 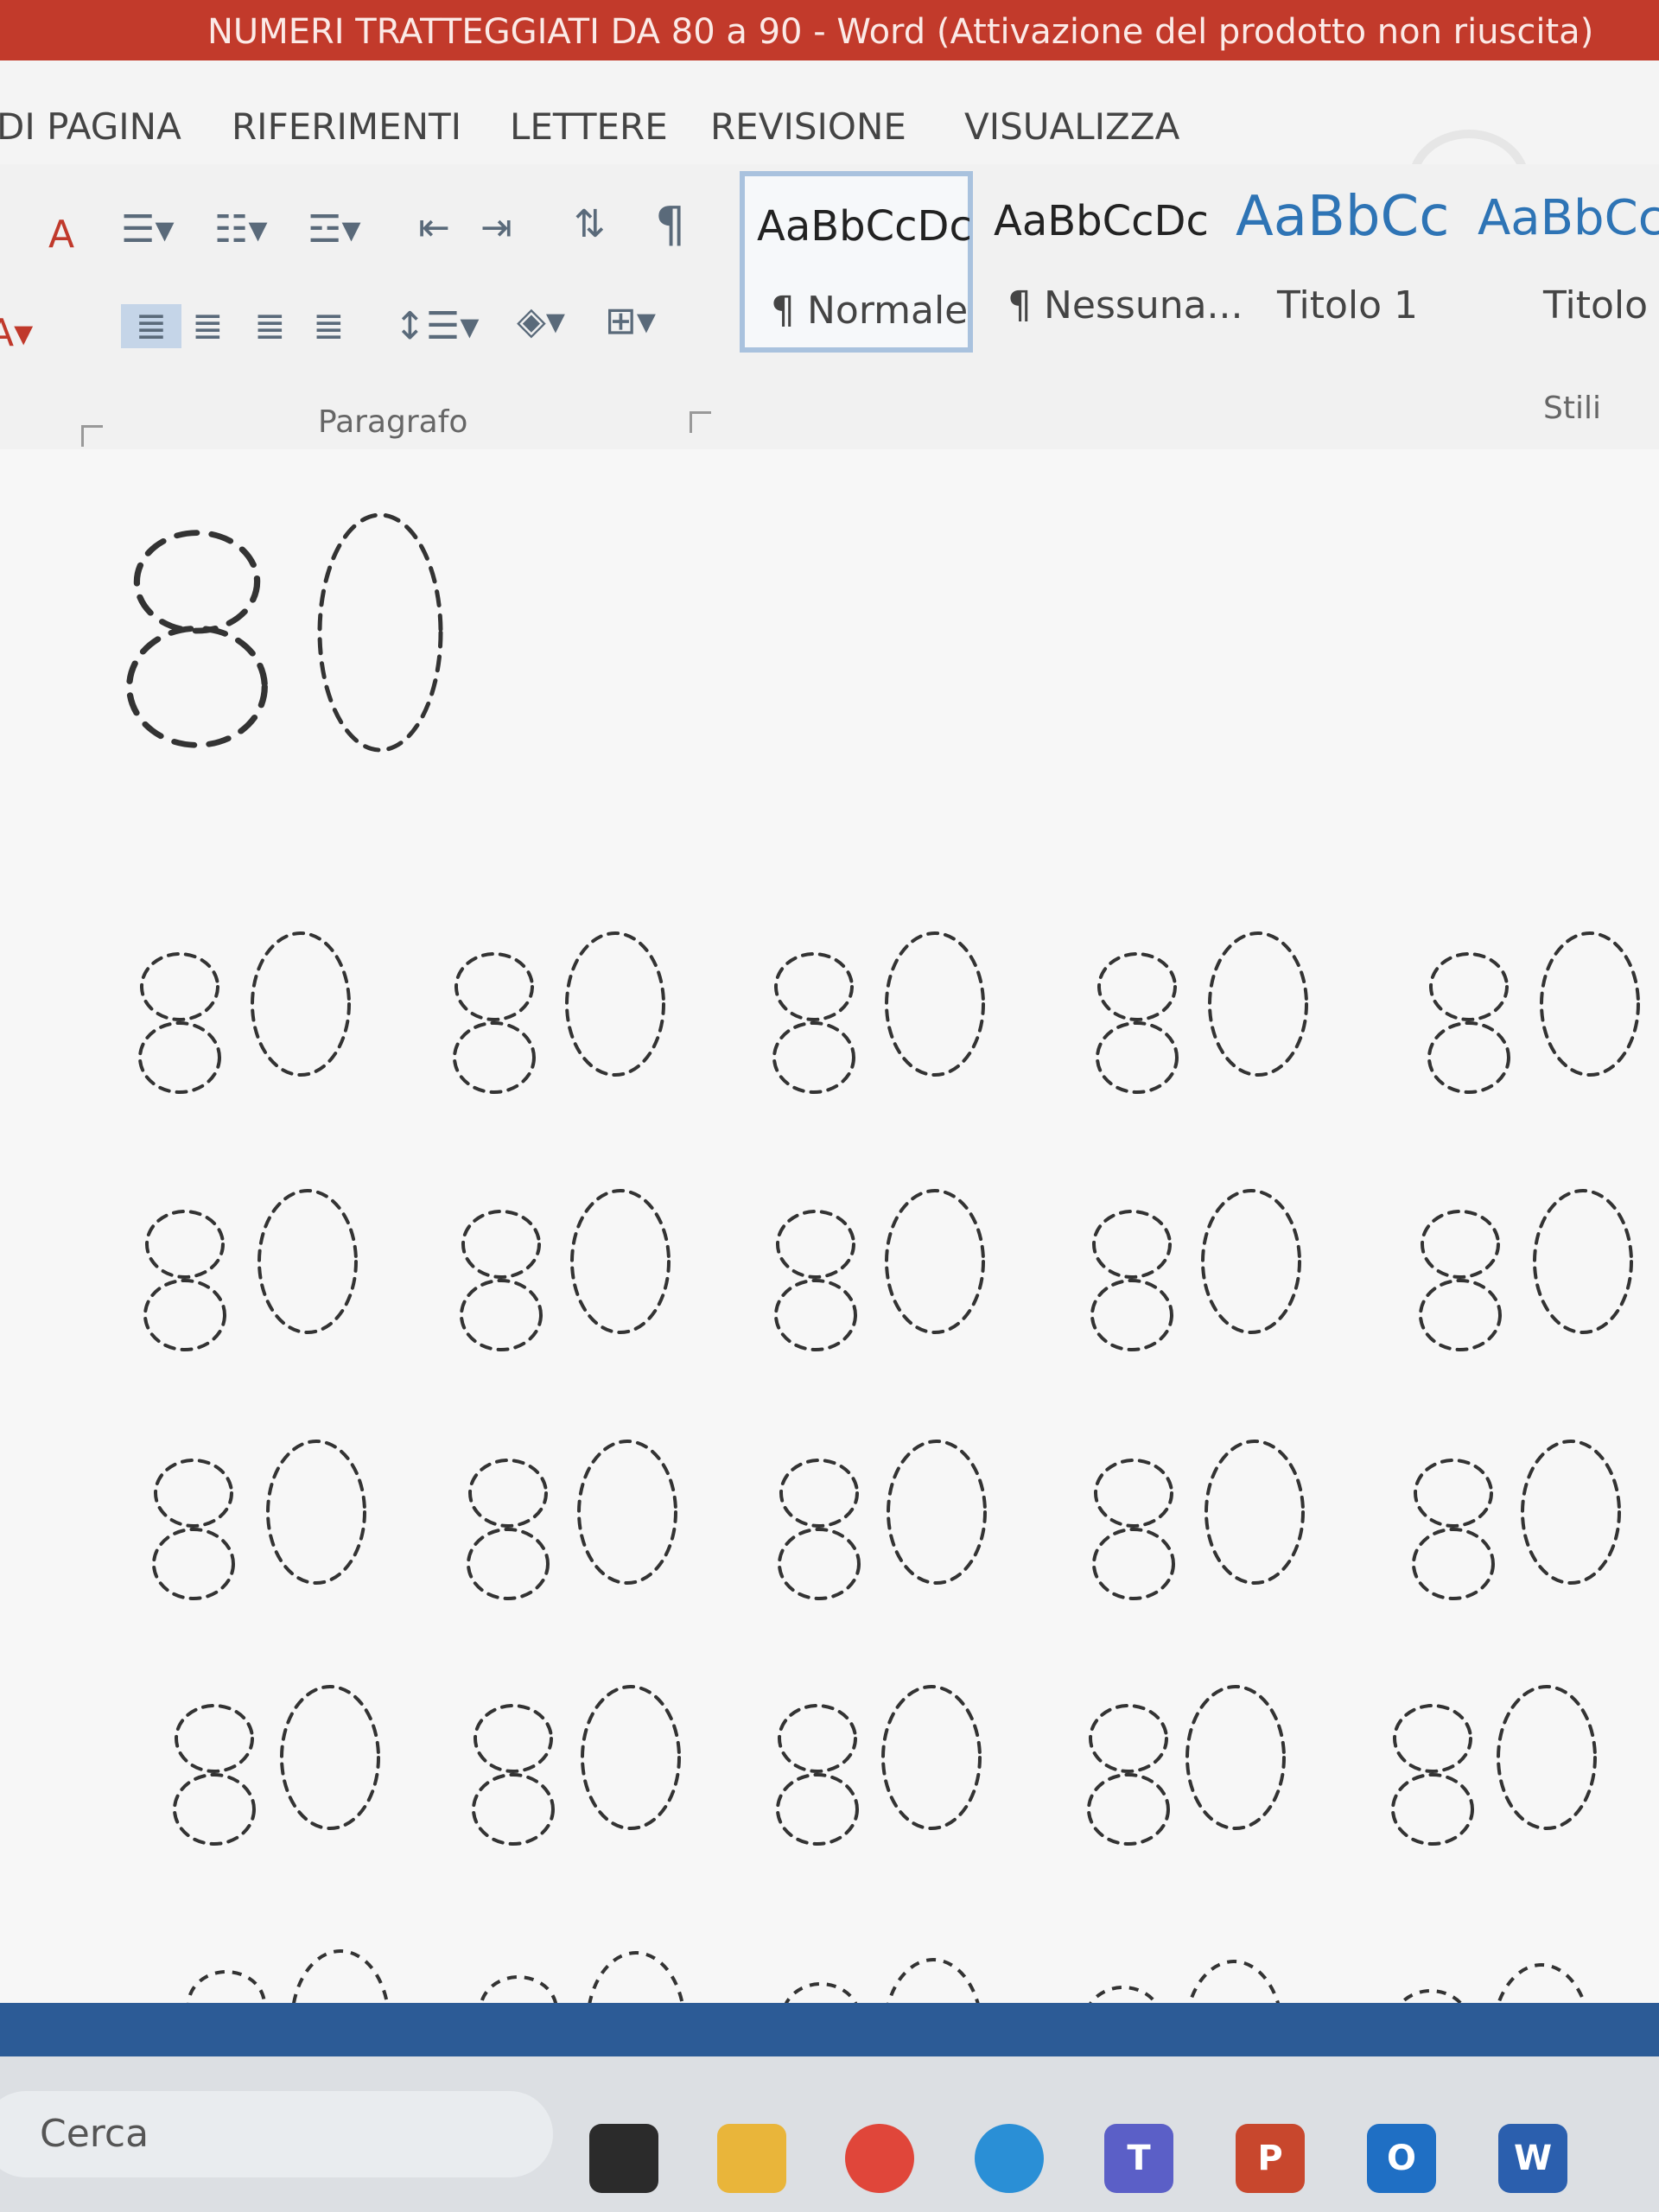 What do you see at coordinates (541, 321) in the screenshot?
I see `shading-icon: ◈▾` at bounding box center [541, 321].